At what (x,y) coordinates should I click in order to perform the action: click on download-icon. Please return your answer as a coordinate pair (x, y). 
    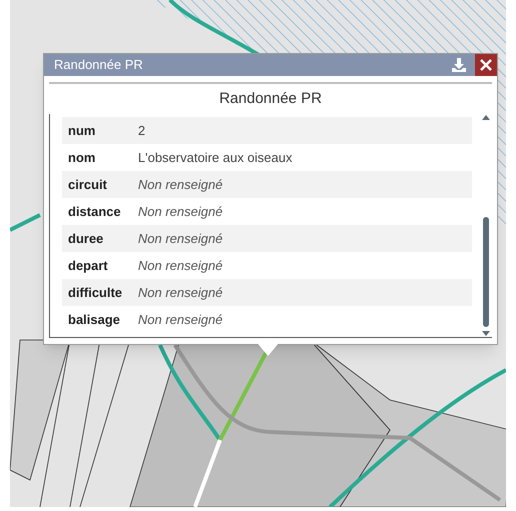
    Looking at the image, I should click on (459, 65).